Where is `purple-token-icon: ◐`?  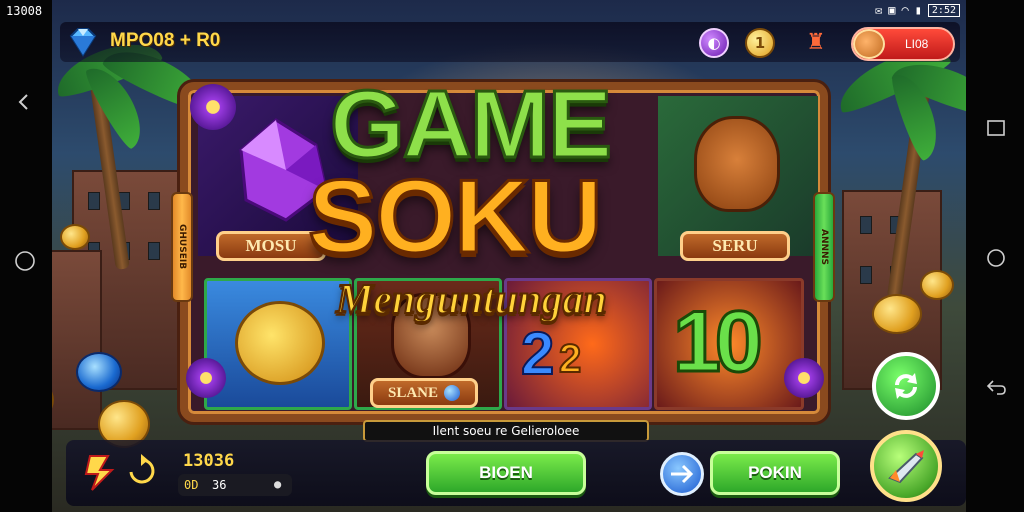
purple-token-icon: ◐ is located at coordinates (714, 43).